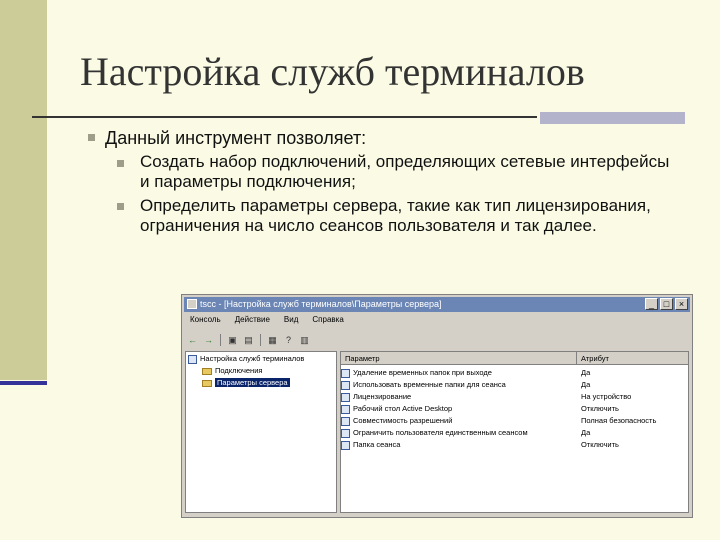 The image size is (720, 540). Describe the element at coordinates (192, 304) in the screenshot. I see `app-icon` at that location.